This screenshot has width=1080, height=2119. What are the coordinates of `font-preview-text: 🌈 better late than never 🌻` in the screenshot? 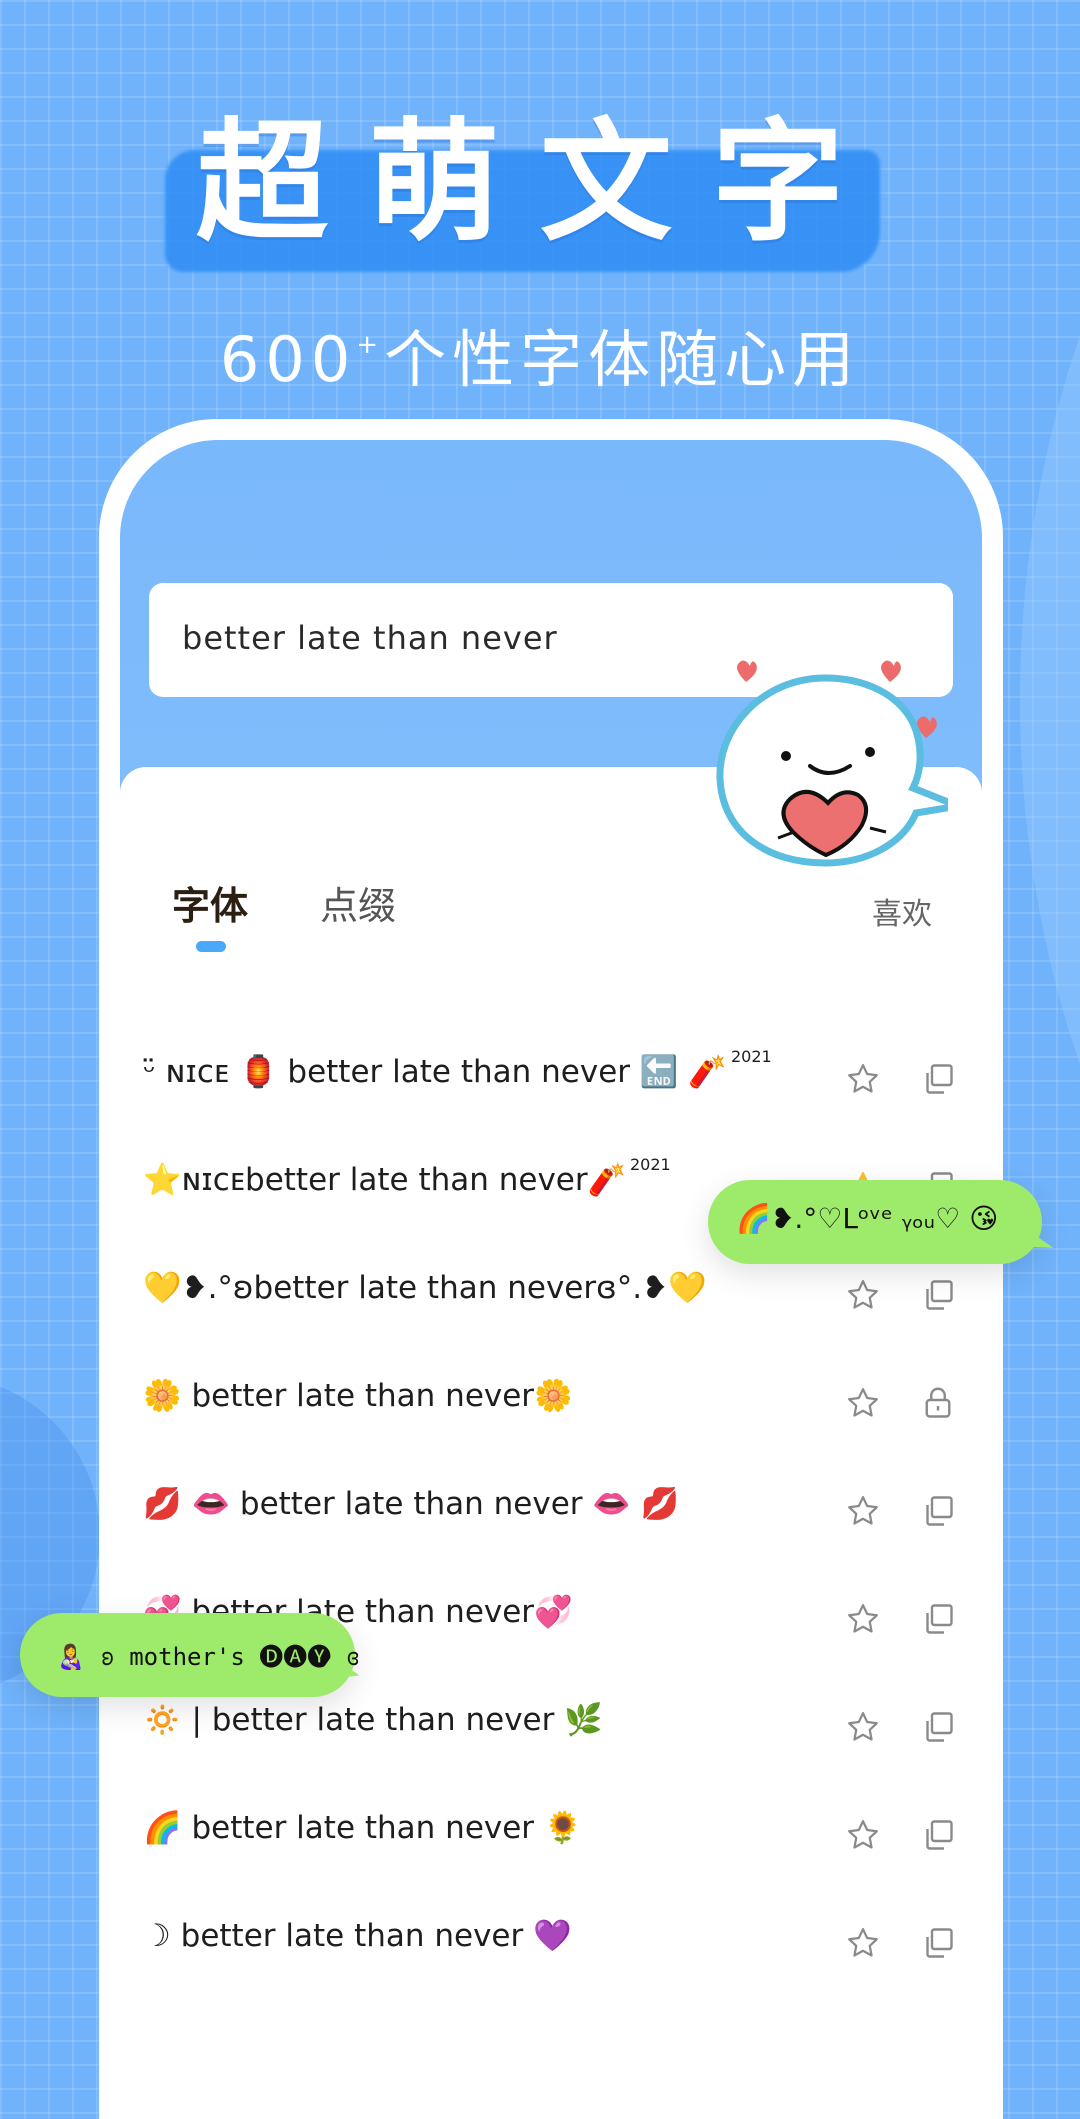 It's located at (363, 1828).